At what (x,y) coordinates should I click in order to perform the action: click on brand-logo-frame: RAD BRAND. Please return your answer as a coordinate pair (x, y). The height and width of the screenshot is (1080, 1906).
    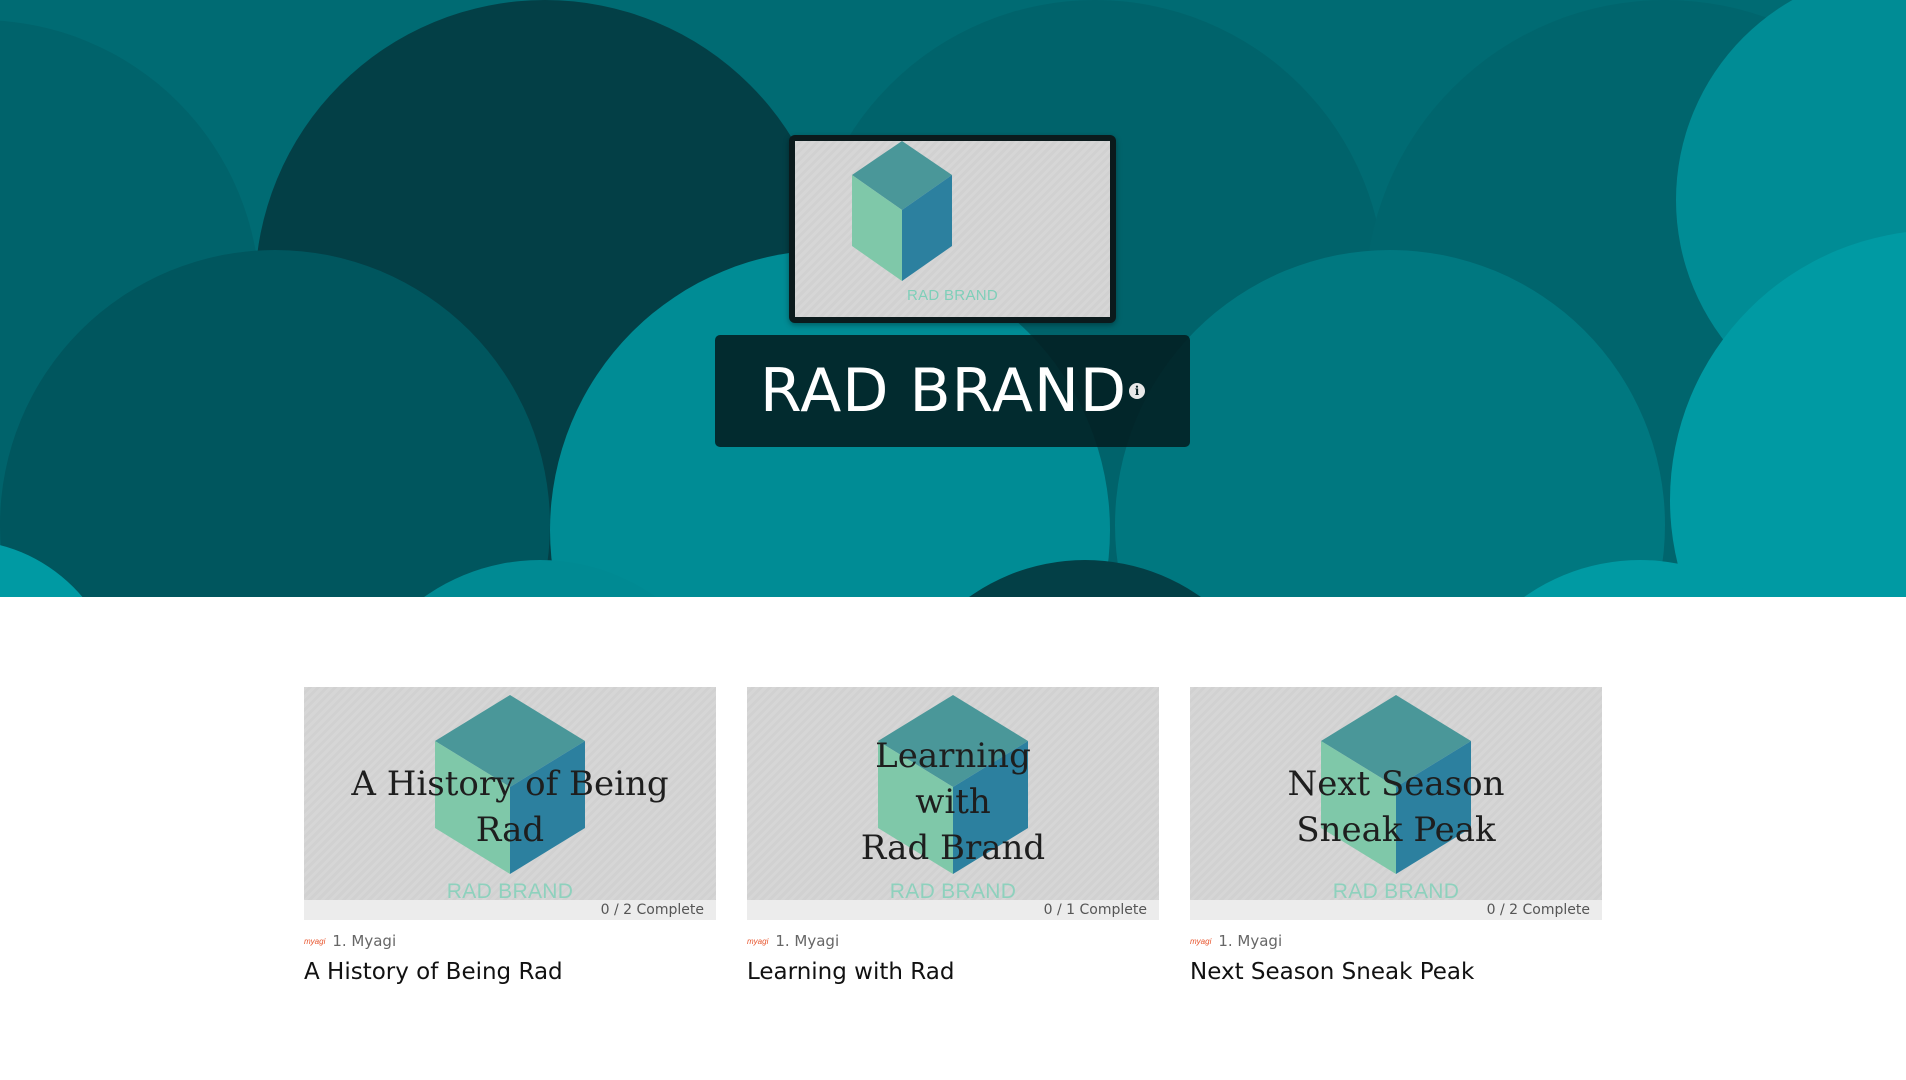
    Looking at the image, I should click on (952, 229).